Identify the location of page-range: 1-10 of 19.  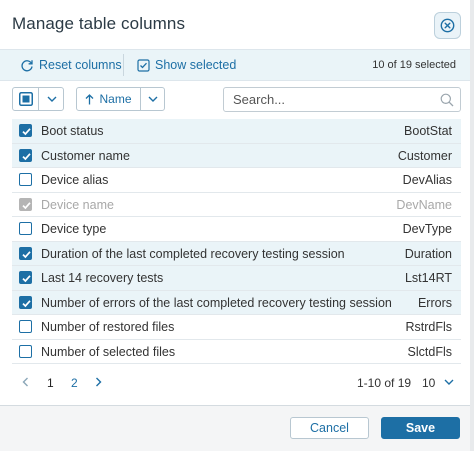
(384, 383).